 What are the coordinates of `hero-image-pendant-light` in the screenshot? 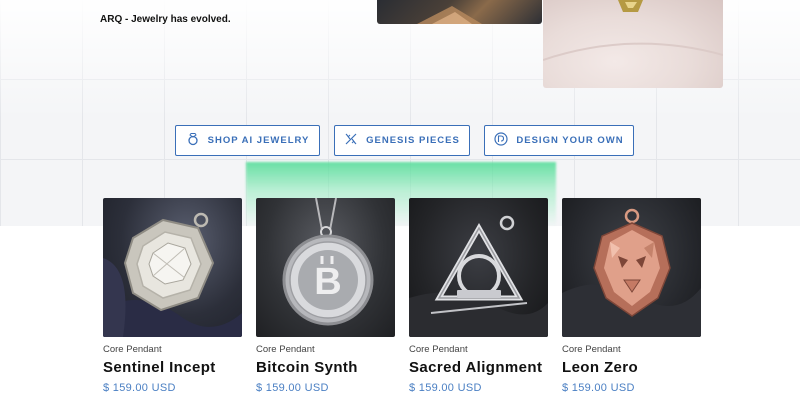 It's located at (633, 44).